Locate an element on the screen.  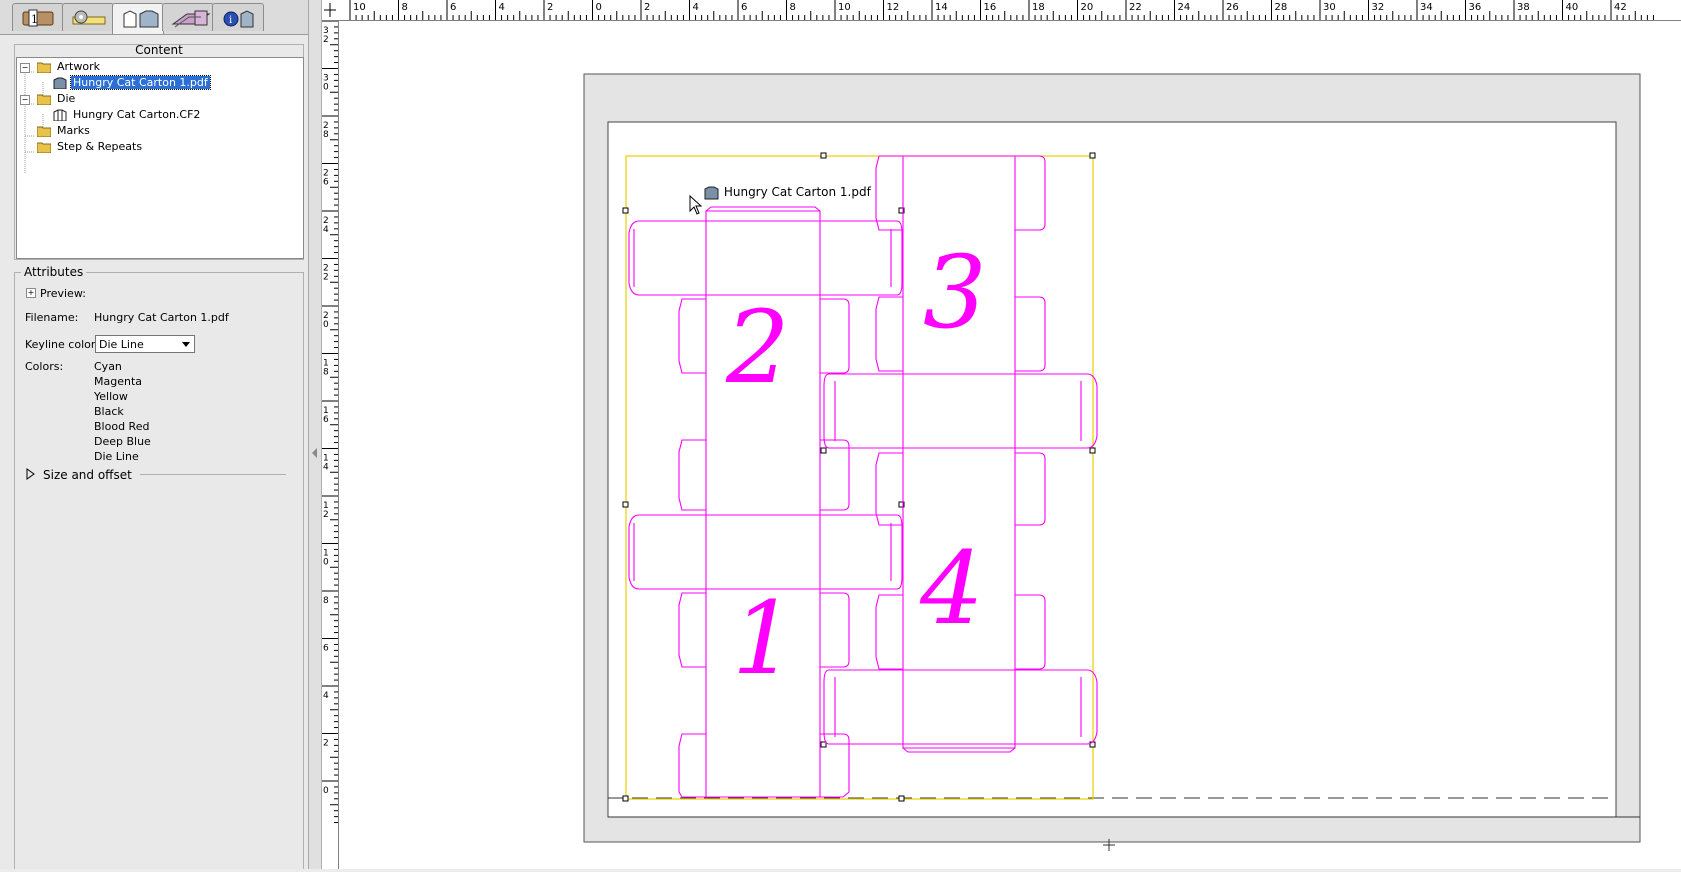
tab-content is located at coordinates (138, 18).